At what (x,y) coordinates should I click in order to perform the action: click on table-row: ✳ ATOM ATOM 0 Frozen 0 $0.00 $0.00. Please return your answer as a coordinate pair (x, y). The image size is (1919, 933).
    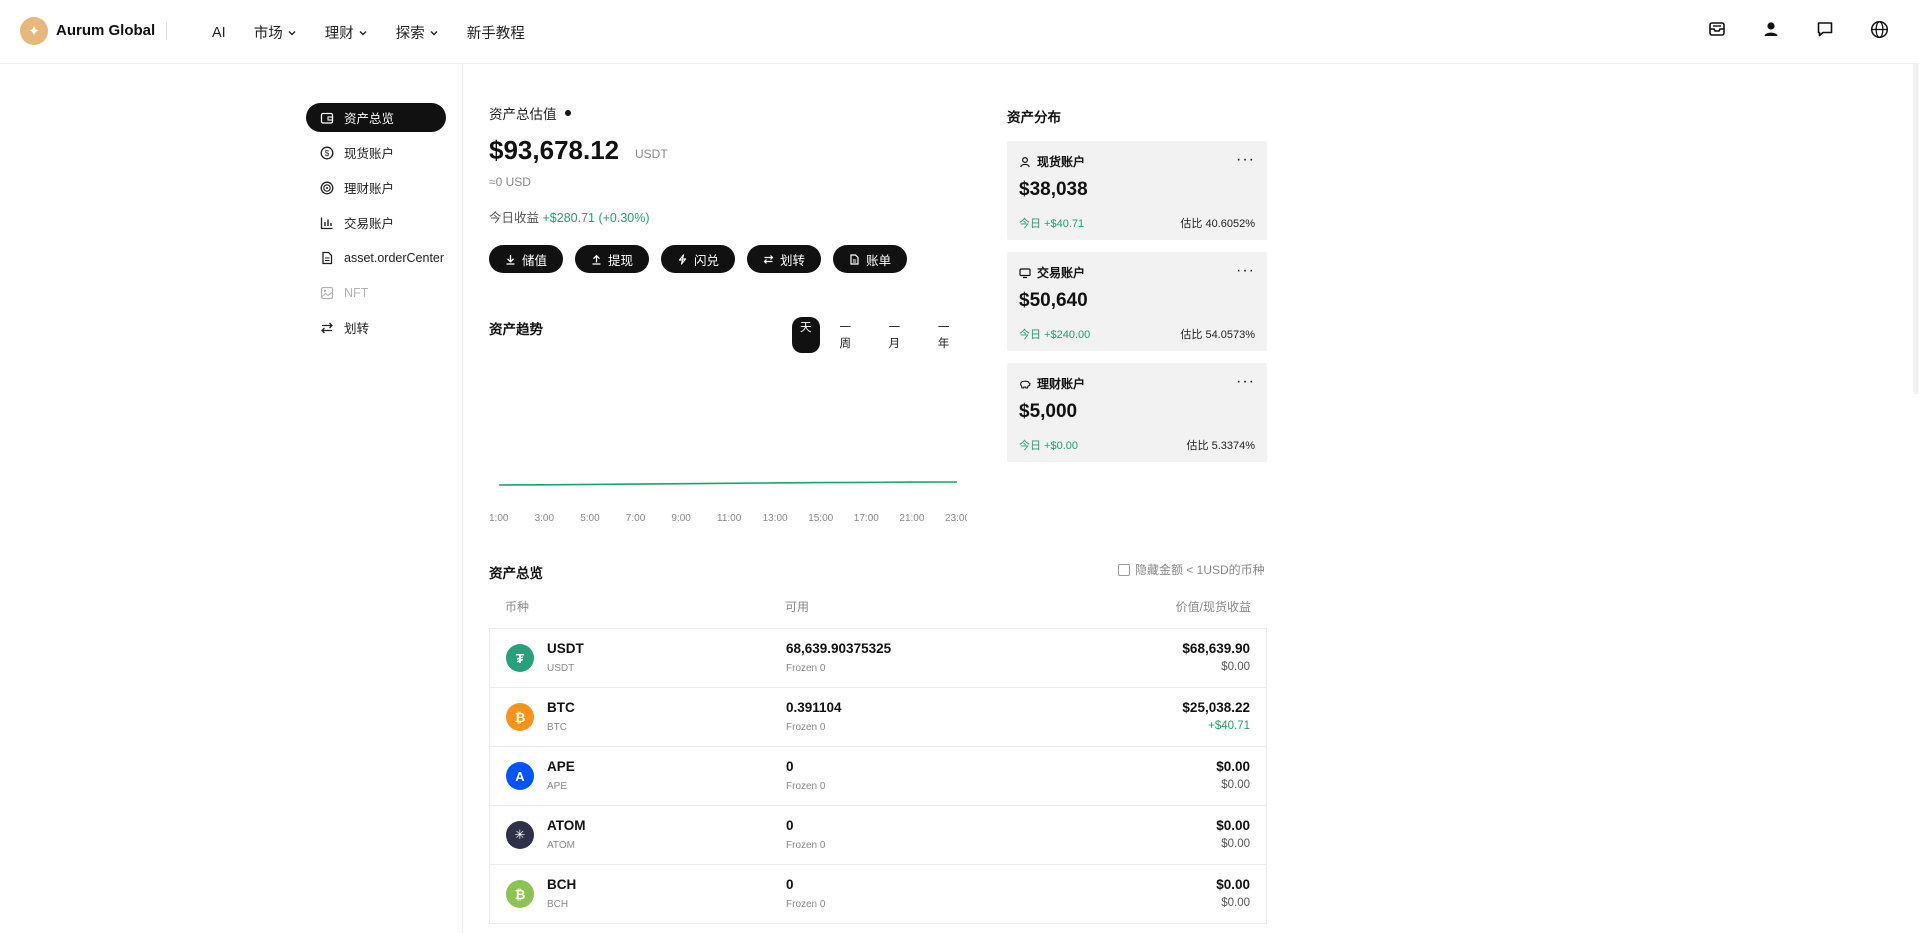
    Looking at the image, I should click on (878, 835).